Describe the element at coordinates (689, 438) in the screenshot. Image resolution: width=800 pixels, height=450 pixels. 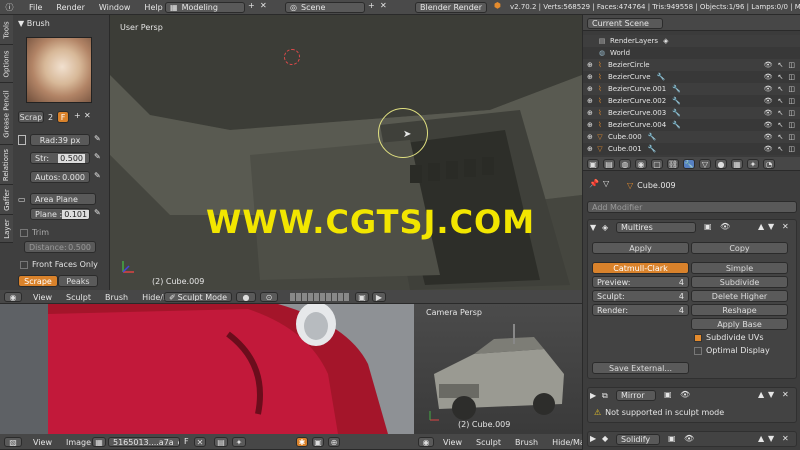
I see `solidify-viewport-toggle-icon: 👁` at that location.